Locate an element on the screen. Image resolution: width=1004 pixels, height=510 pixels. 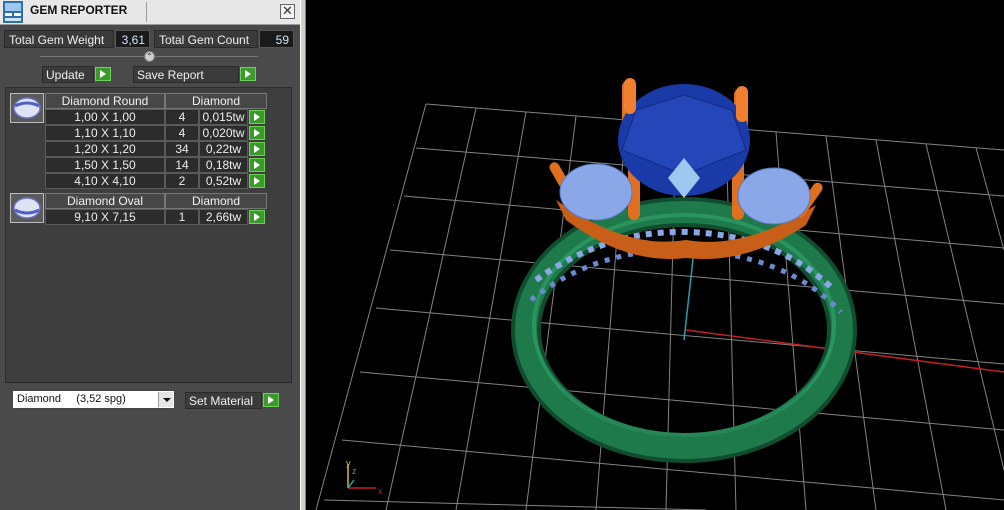
set-material-go-icon is located at coordinates (271, 400).